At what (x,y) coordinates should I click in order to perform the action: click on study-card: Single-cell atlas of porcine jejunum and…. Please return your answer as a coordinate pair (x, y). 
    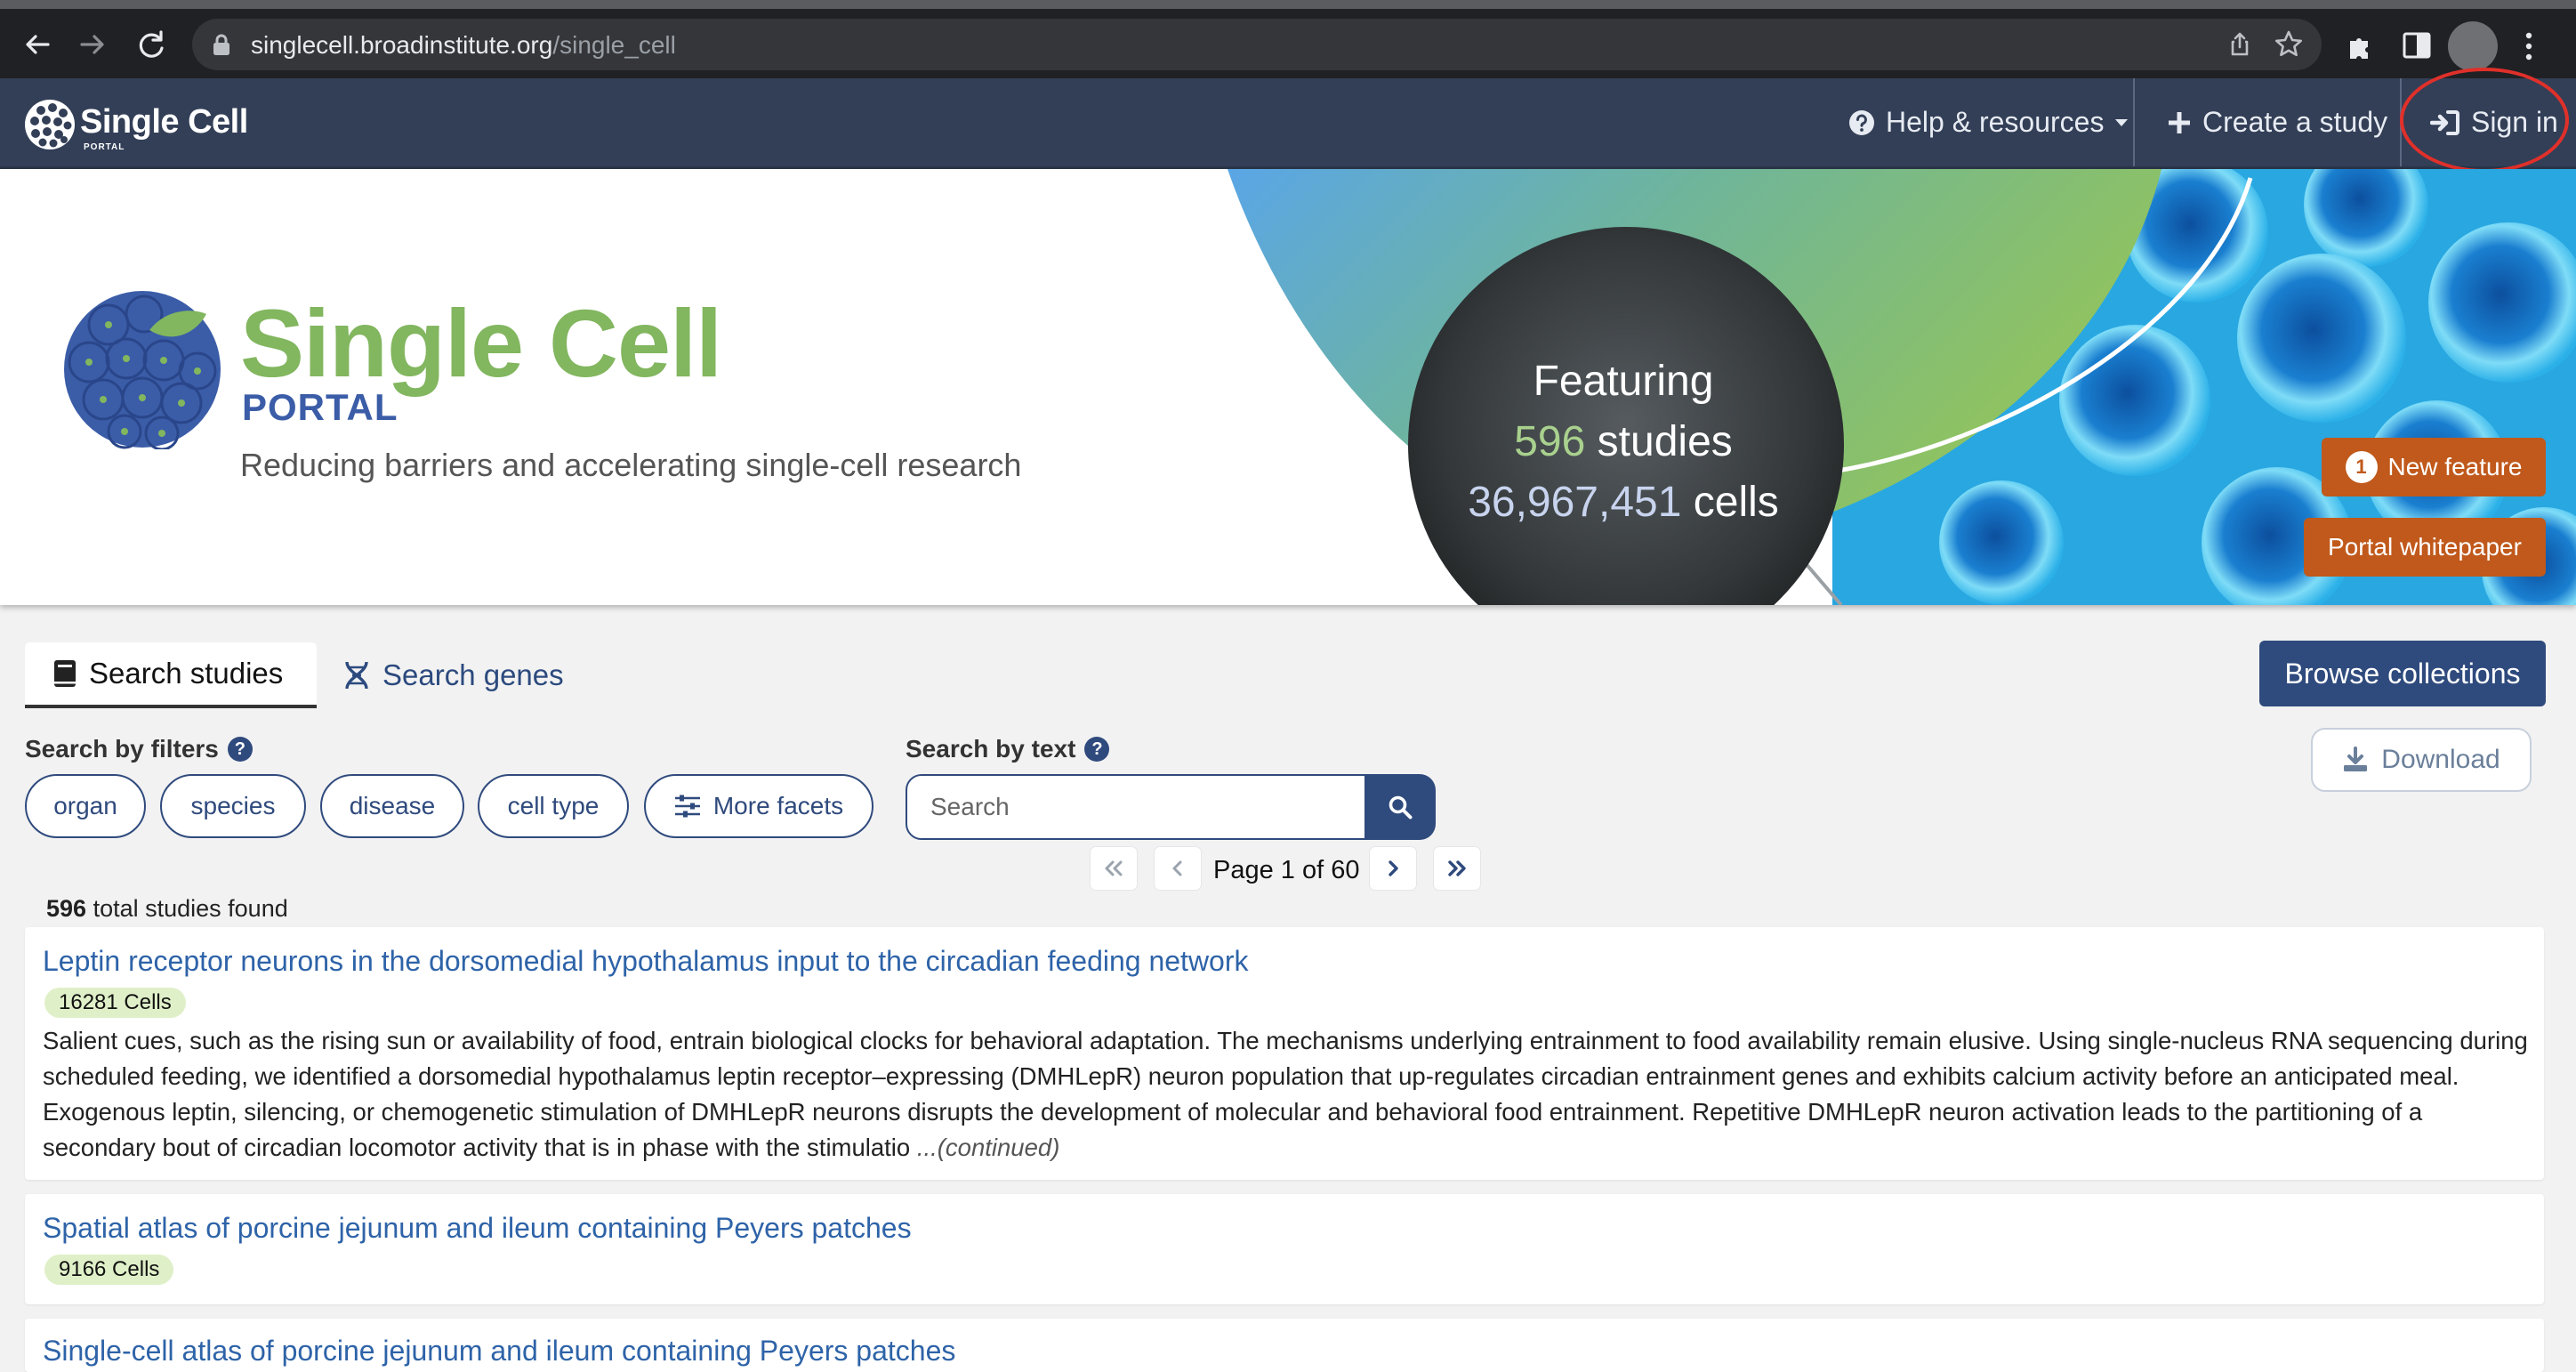
    Looking at the image, I should click on (1284, 1345).